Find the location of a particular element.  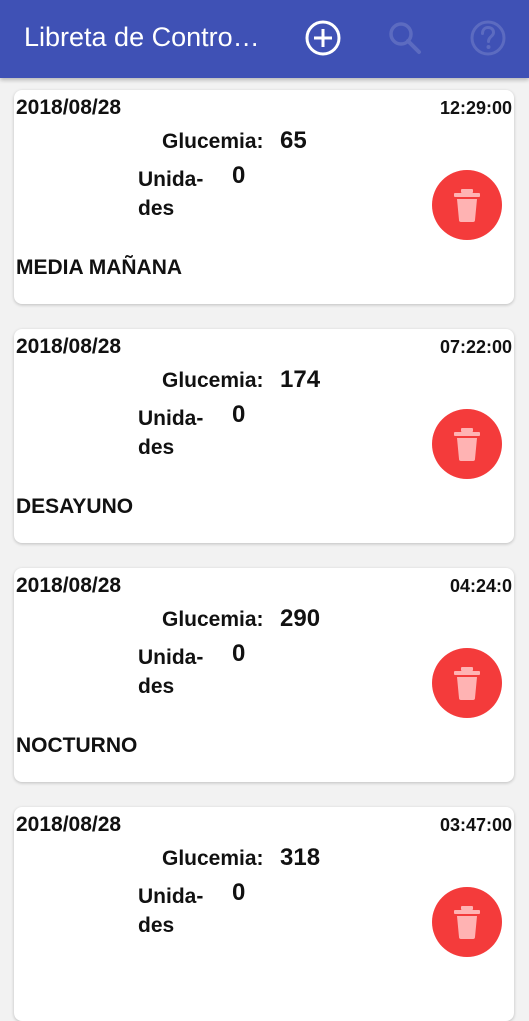

add-circle-icon is located at coordinates (323, 38).